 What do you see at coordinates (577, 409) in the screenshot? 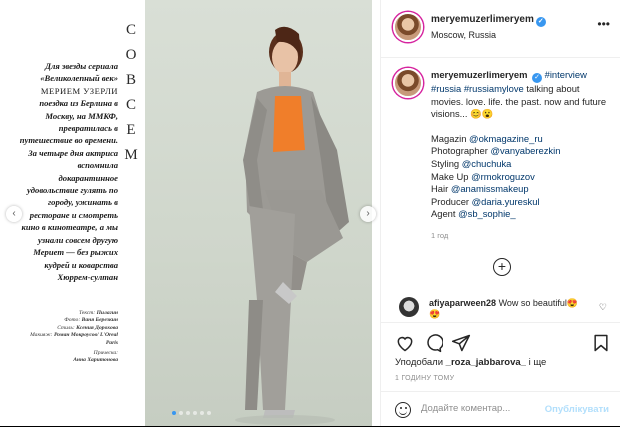
I see `publish-button: Опублікувати` at bounding box center [577, 409].